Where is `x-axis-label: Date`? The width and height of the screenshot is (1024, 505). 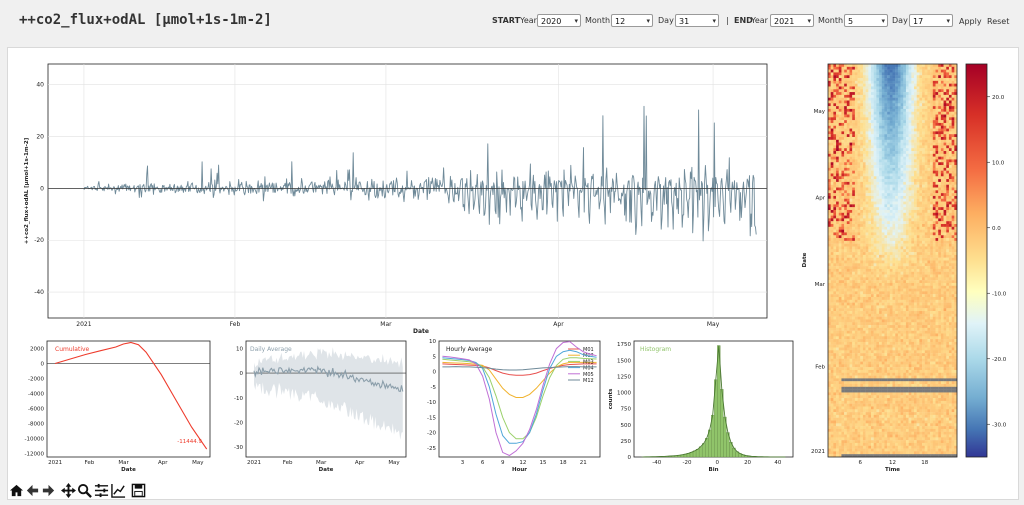 x-axis-label: Date is located at coordinates (421, 331).